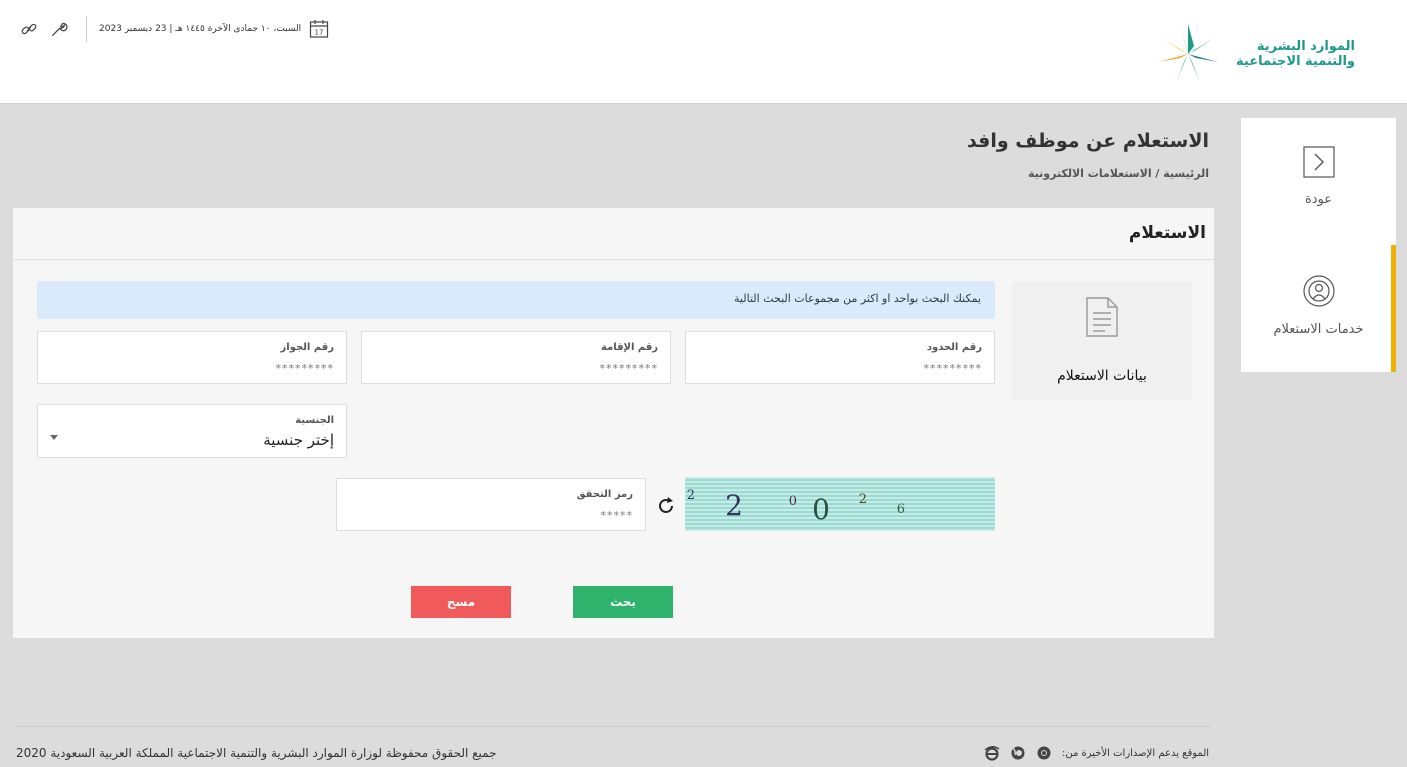 Image resolution: width=1407 pixels, height=767 pixels. What do you see at coordinates (1087, 141) in the screenshot?
I see `page-title: الاستعلام عن موظف وافد` at bounding box center [1087, 141].